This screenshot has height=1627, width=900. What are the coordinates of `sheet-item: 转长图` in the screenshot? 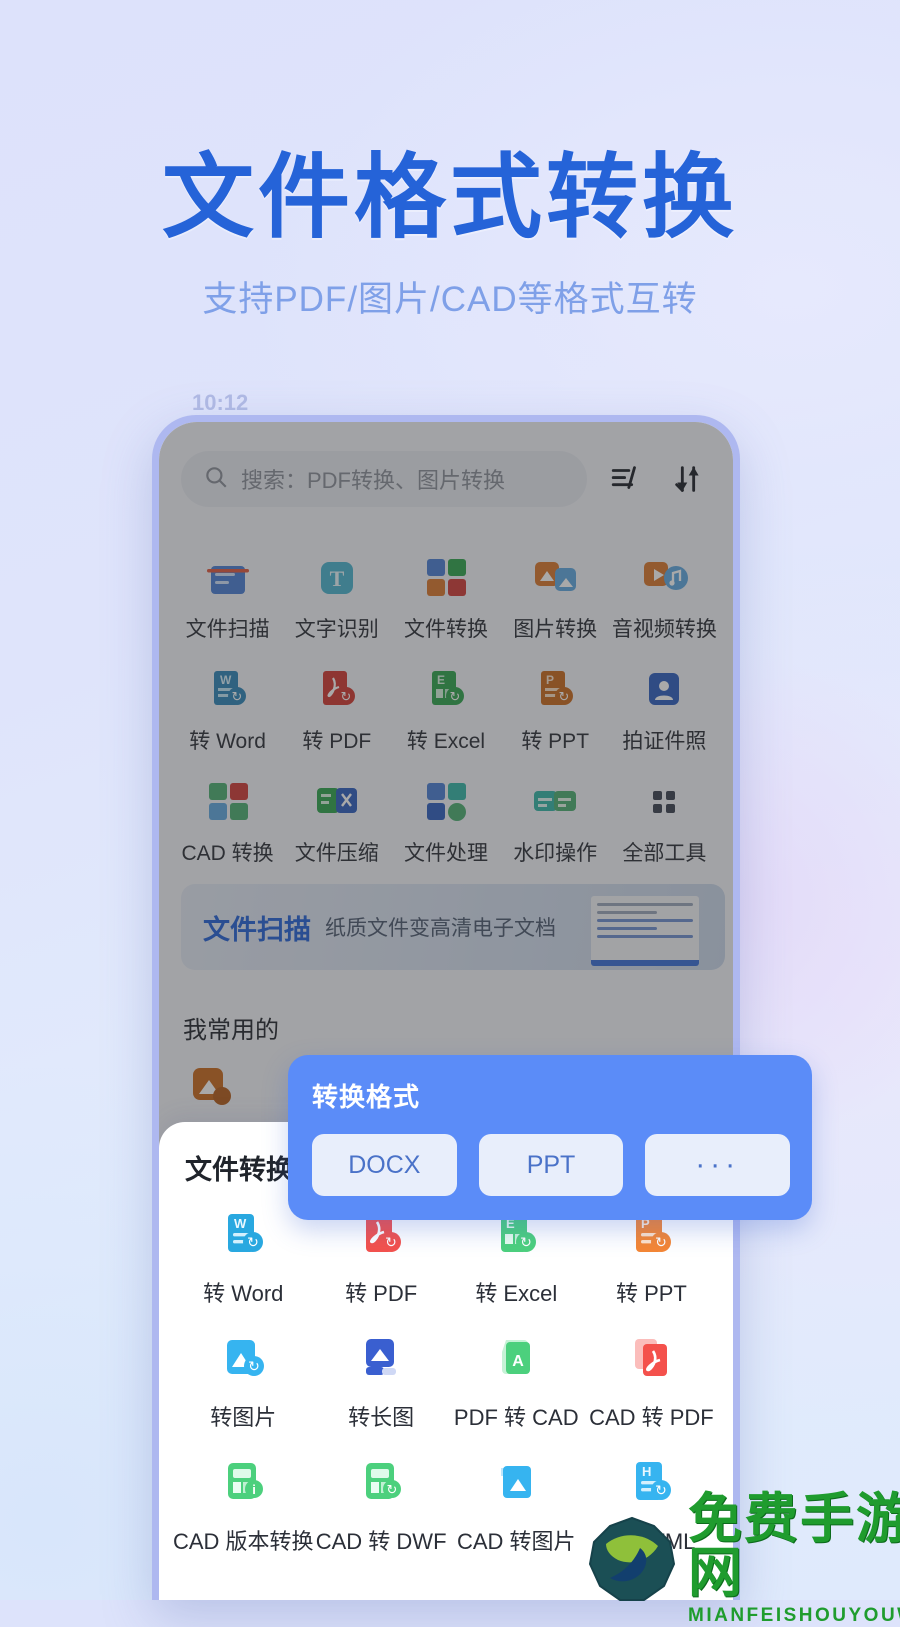 It's located at (381, 1381).